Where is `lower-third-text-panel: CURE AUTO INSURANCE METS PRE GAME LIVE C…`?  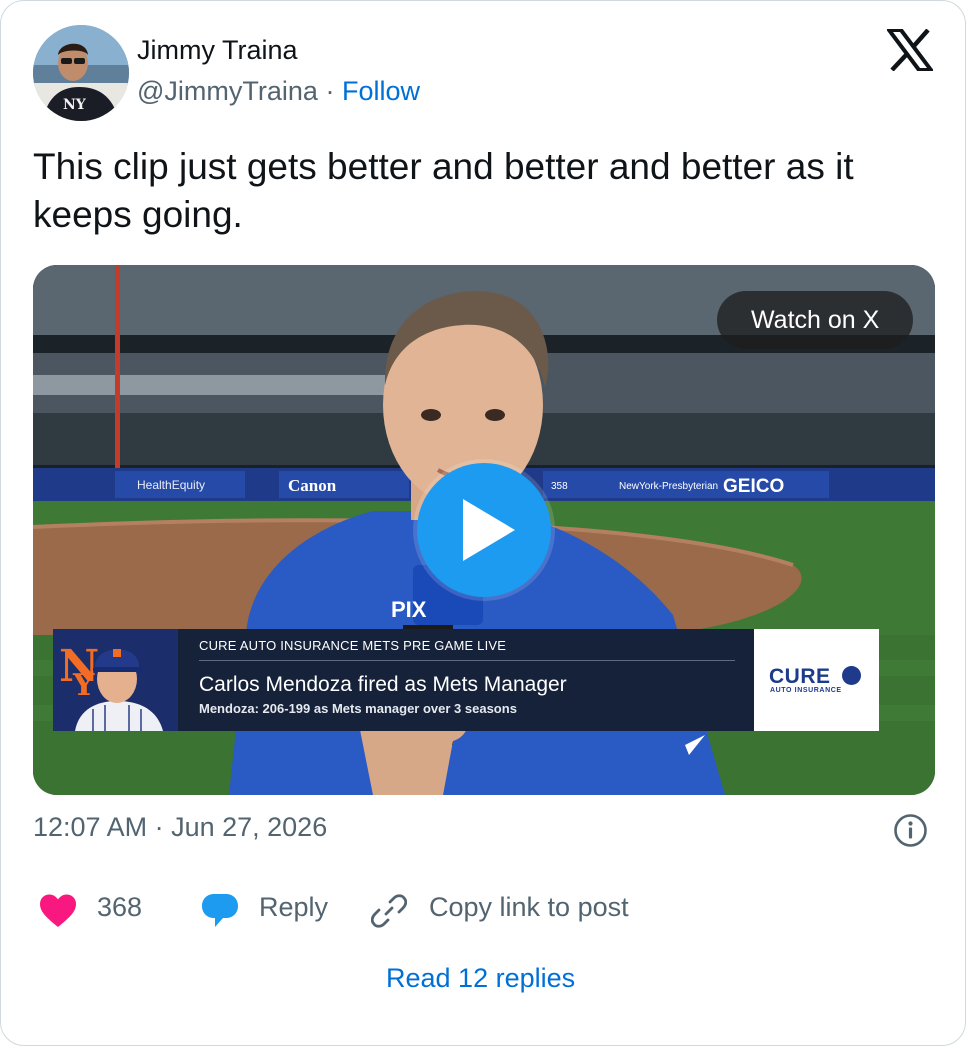
lower-third-text-panel: CURE AUTO INSURANCE METS PRE GAME LIVE C… is located at coordinates (466, 680).